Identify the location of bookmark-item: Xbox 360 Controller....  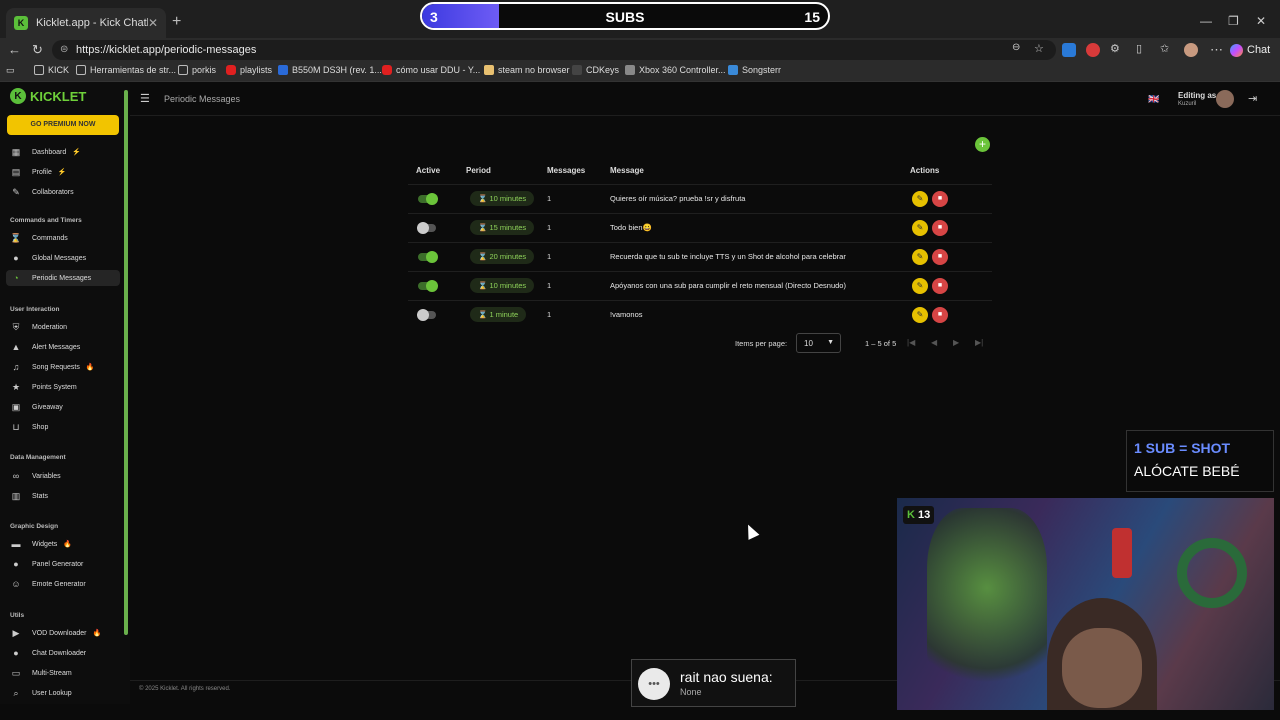
(675, 70).